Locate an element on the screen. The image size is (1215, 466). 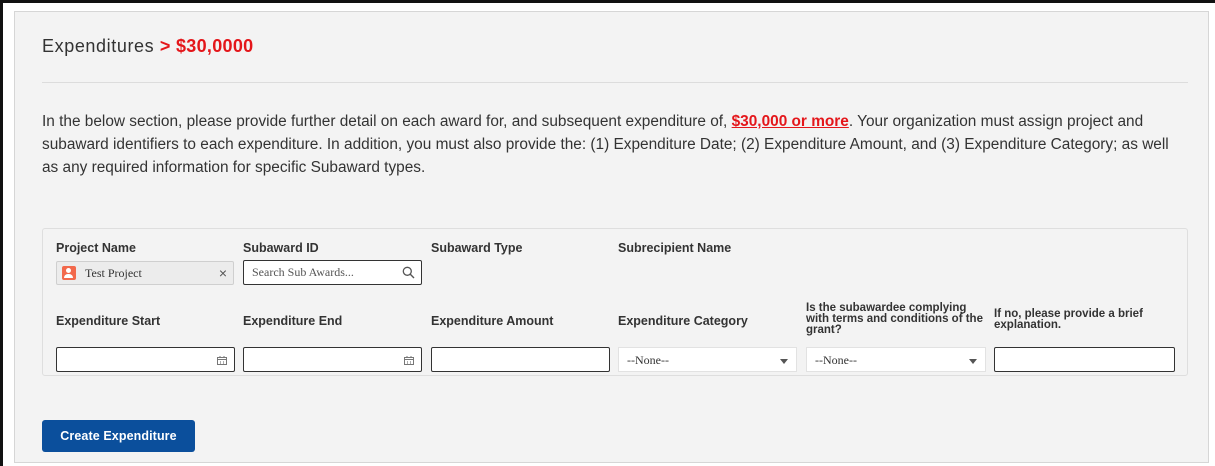
subrecipient-name-label: Subrecipient Name is located at coordinates (675, 248).